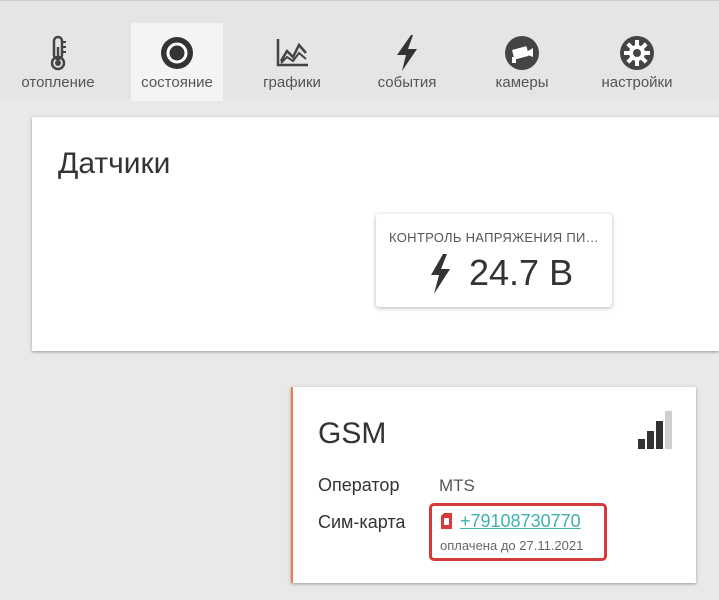 This screenshot has width=719, height=600. Describe the element at coordinates (58, 53) in the screenshot. I see `thermometer-icon` at that location.